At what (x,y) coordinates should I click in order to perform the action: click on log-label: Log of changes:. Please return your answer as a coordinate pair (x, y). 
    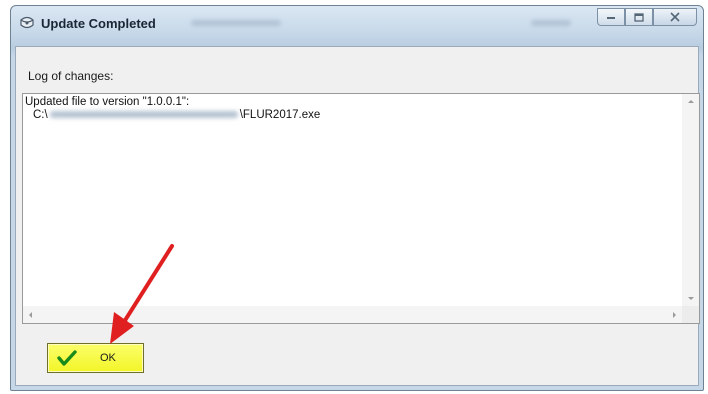
    Looking at the image, I should click on (71, 76).